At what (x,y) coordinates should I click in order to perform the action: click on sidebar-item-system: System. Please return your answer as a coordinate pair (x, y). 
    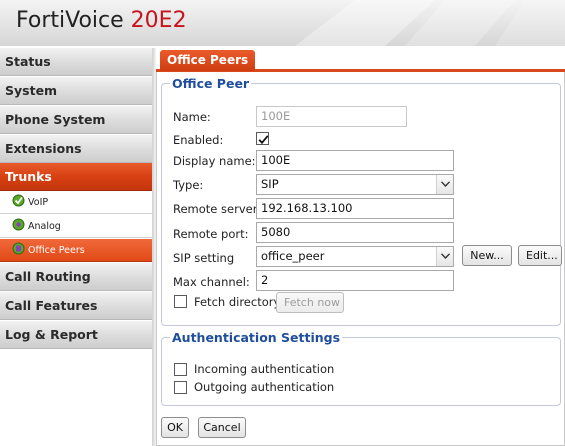
    Looking at the image, I should click on (76, 91).